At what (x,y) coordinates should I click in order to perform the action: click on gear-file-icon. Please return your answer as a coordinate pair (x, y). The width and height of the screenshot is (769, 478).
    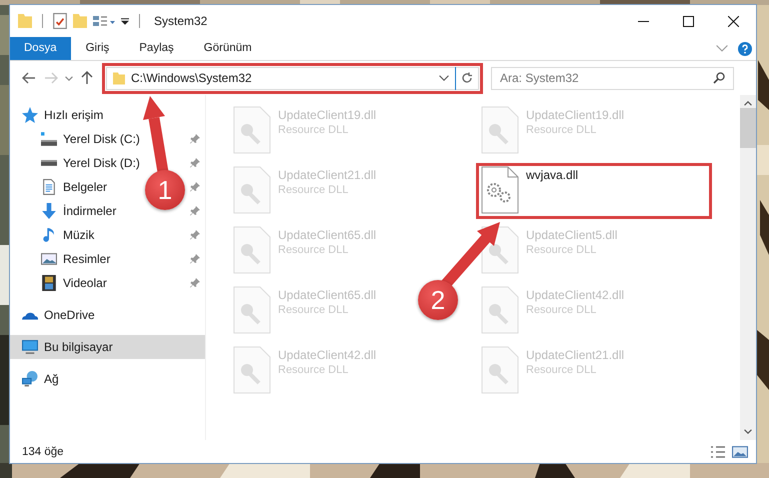
    Looking at the image, I should click on (500, 190).